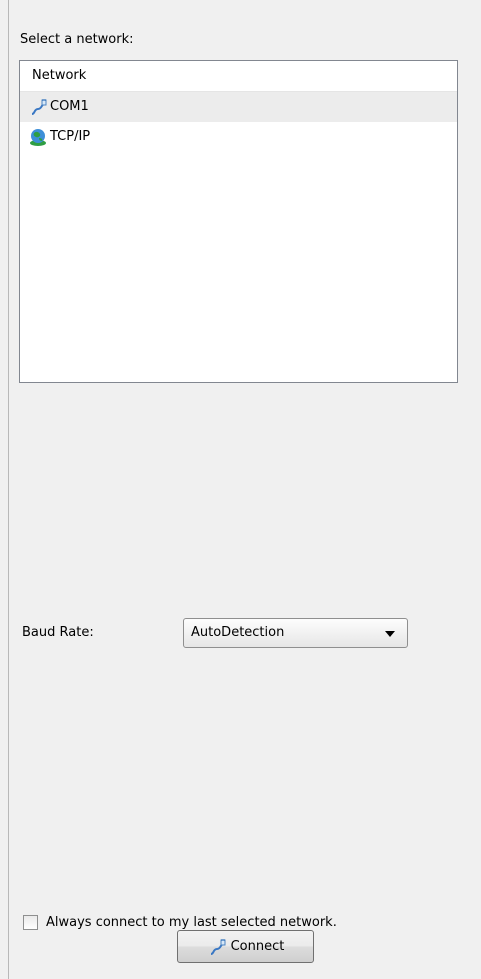 This screenshot has width=481, height=979. Describe the element at coordinates (238, 107) in the screenshot. I see `network-item-com1: COM1` at that location.